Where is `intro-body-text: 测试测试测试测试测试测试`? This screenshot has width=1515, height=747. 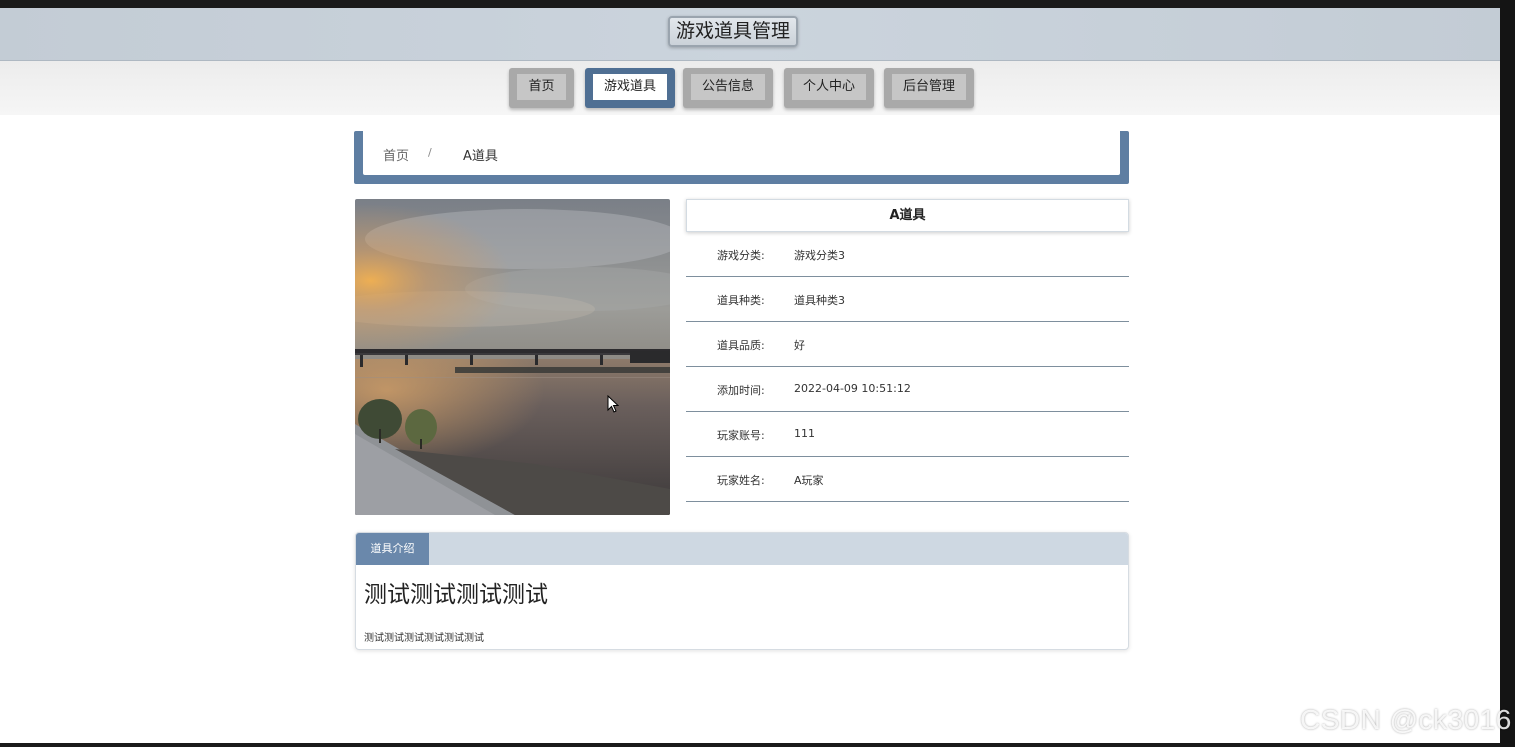 intro-body-text: 测试测试测试测试测试测试 is located at coordinates (424, 638).